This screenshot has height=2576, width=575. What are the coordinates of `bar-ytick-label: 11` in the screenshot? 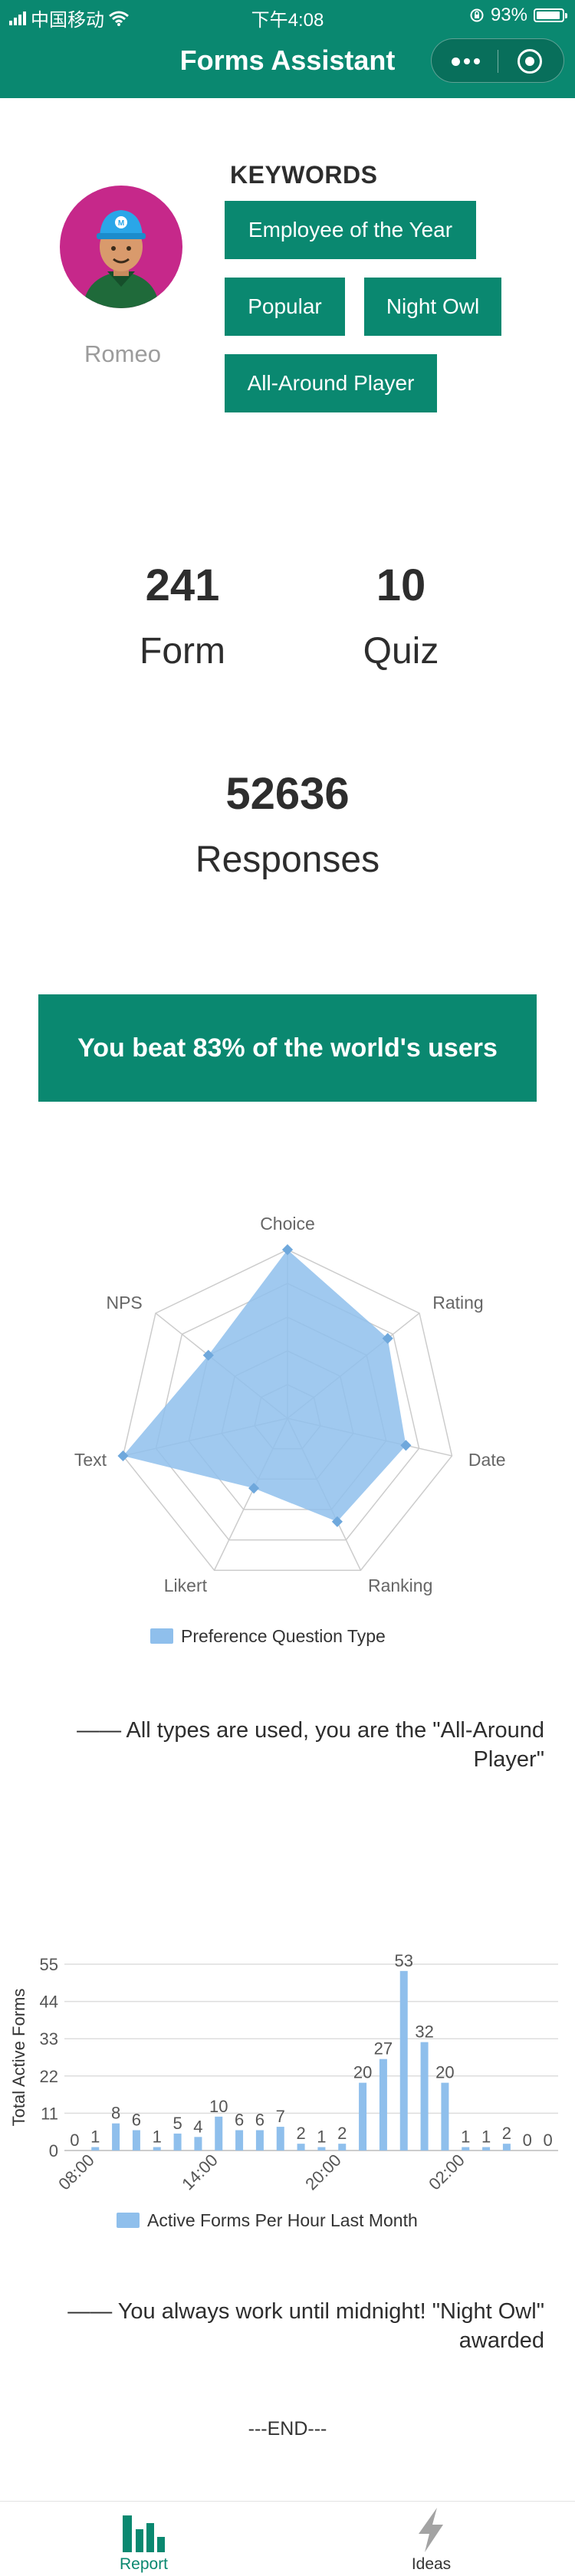 It's located at (49, 2113).